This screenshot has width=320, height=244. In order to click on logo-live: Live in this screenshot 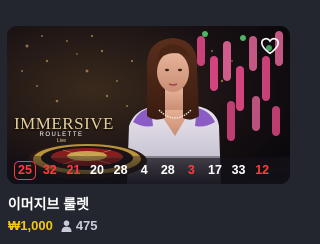, I will do `click(61, 141)`.